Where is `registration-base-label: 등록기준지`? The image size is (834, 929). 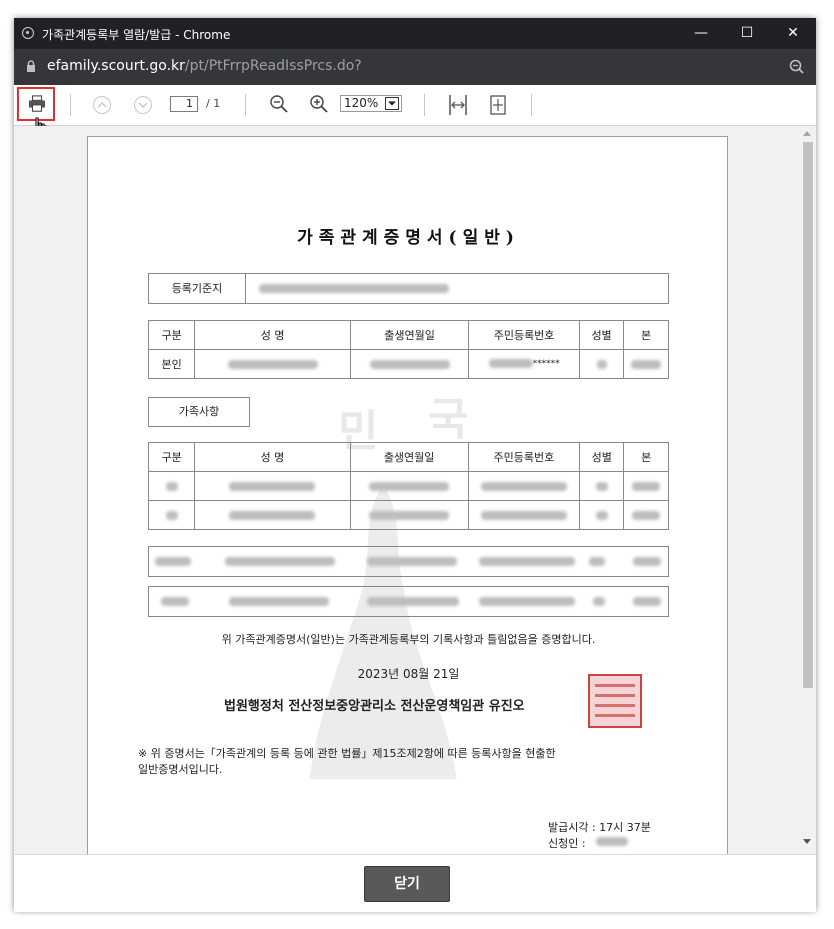
registration-base-label: 등록기준지 is located at coordinates (197, 288).